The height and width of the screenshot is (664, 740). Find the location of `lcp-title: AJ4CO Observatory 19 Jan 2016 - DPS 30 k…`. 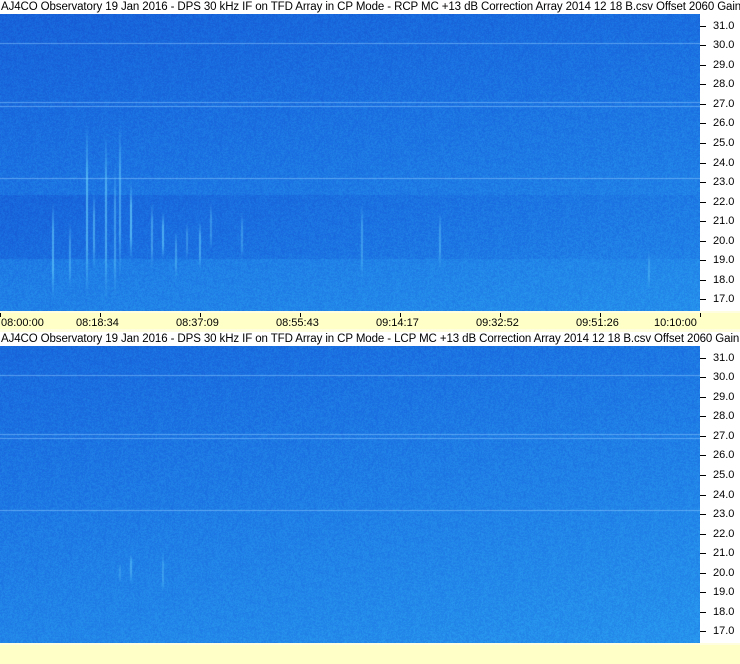

lcp-title: AJ4CO Observatory 19 Jan 2016 - DPS 30 k… is located at coordinates (370, 339).